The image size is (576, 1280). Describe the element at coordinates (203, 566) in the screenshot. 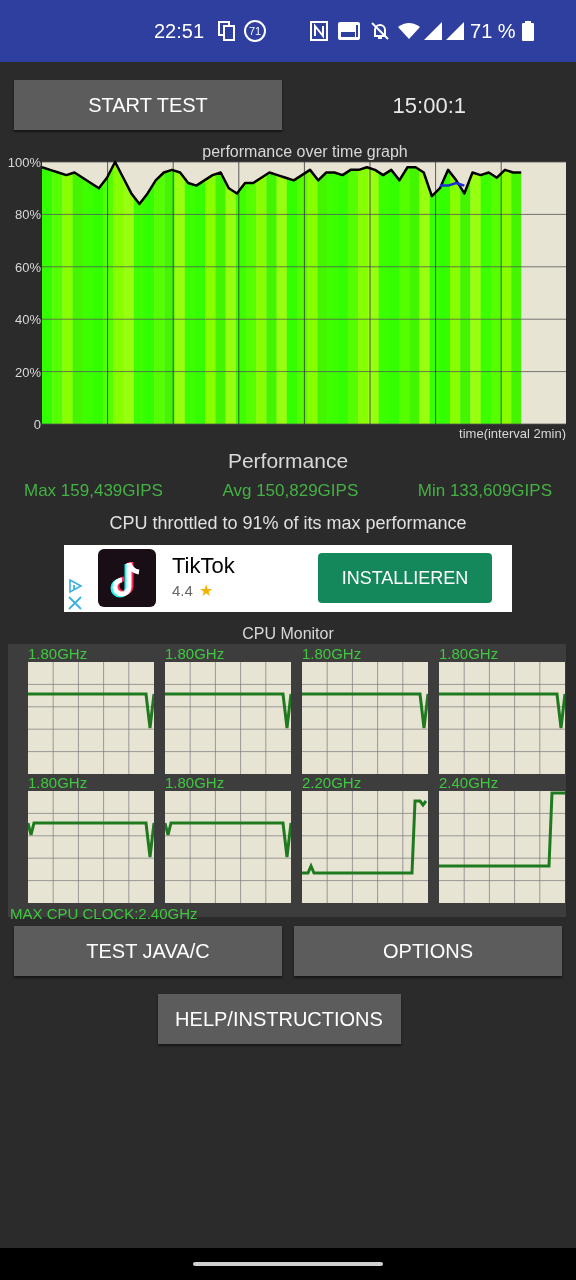

I see `app-name: TikTok` at that location.